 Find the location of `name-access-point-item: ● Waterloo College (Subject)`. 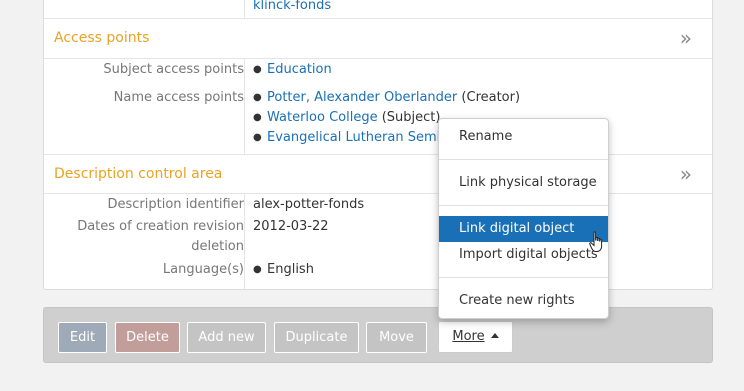

name-access-point-item: ● Waterloo College (Subject) is located at coordinates (347, 117).